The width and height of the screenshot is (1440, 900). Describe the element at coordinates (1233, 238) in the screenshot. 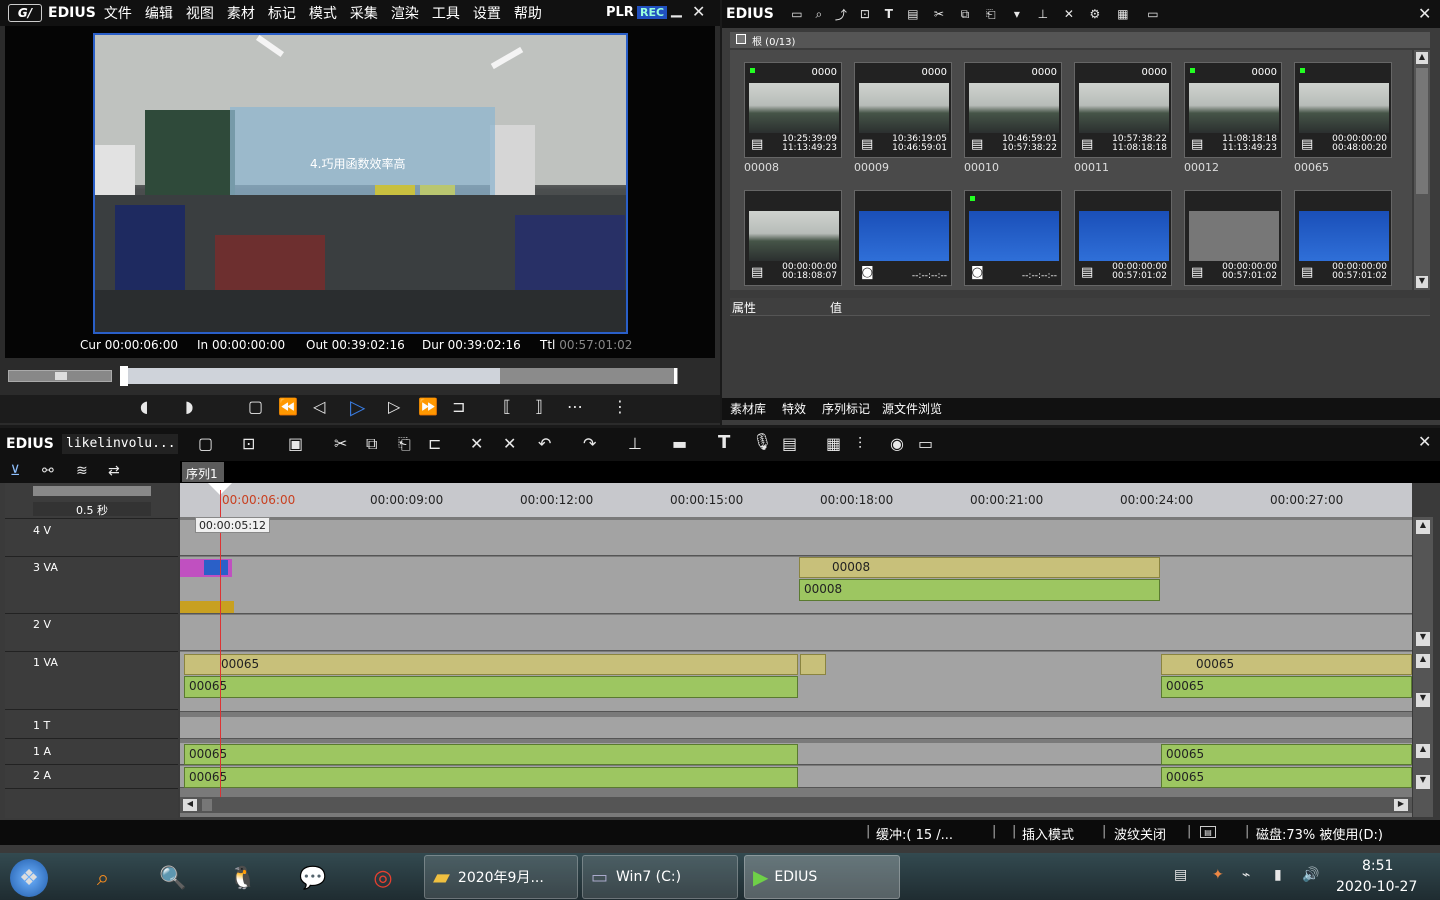

I see `bin-clip: ▤ 00:00:00:00 00:57:01:02` at that location.